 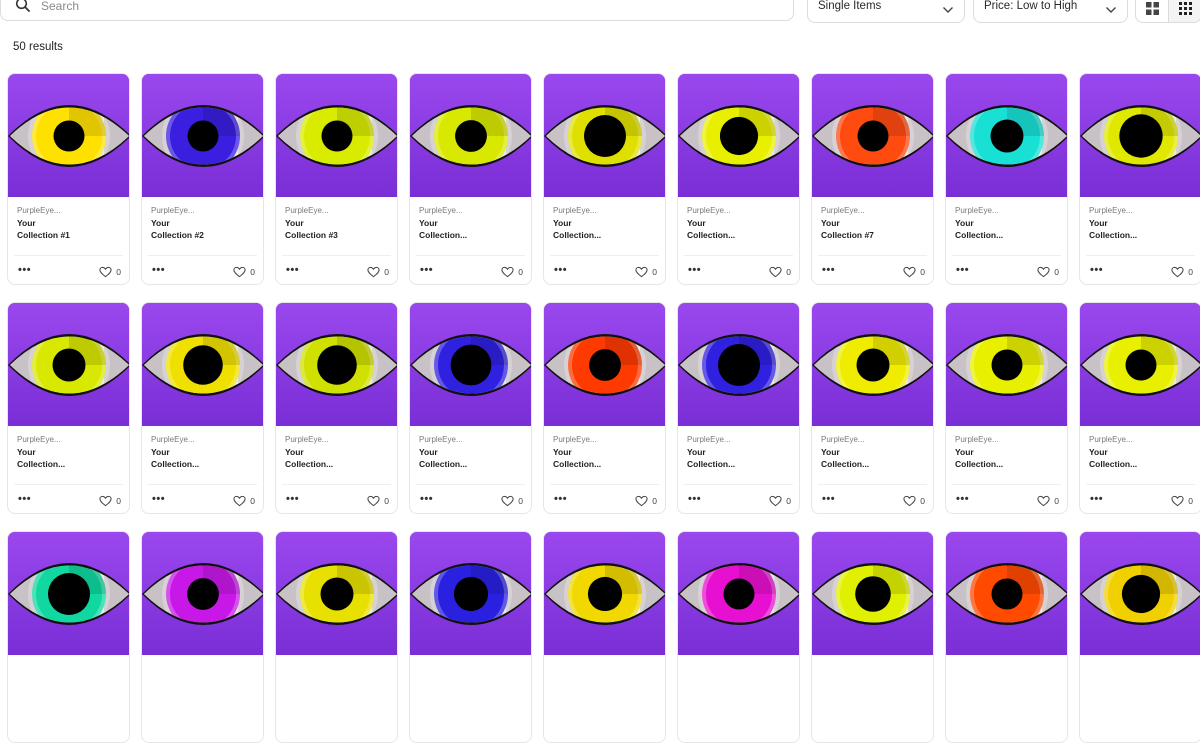 I want to click on like-count: 0, so click(x=386, y=272).